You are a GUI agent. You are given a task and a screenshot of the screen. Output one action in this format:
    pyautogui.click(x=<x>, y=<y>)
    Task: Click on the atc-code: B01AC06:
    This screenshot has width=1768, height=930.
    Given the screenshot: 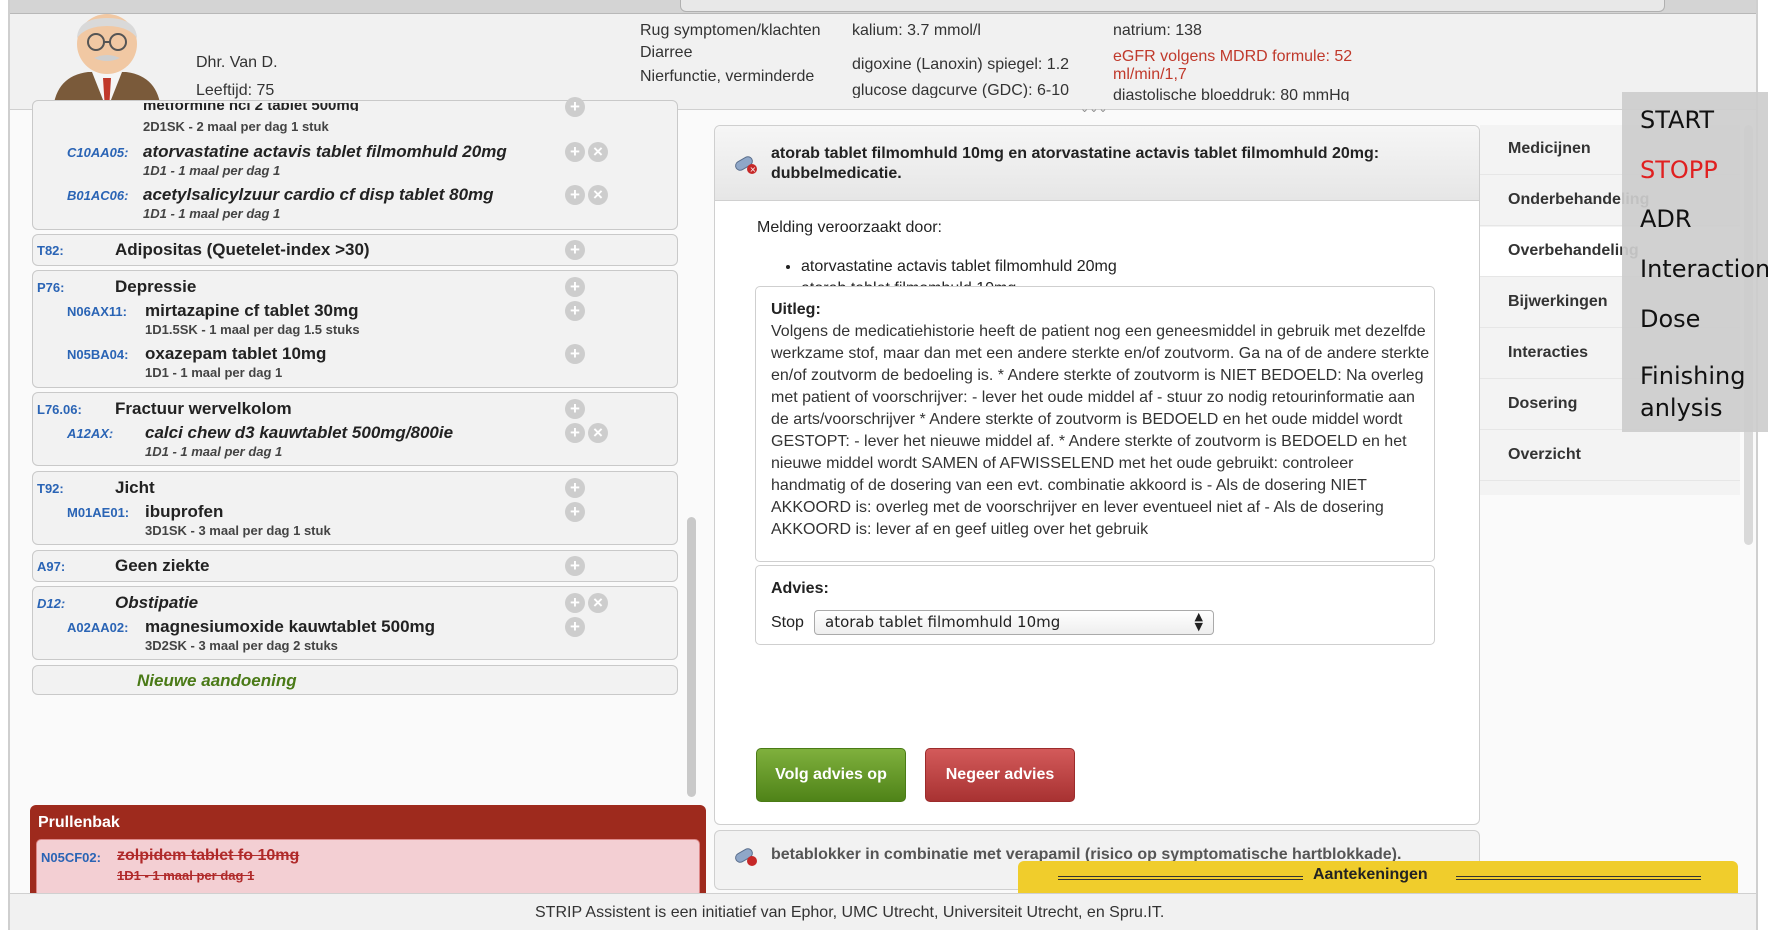 What is the action you would take?
    pyautogui.click(x=98, y=195)
    